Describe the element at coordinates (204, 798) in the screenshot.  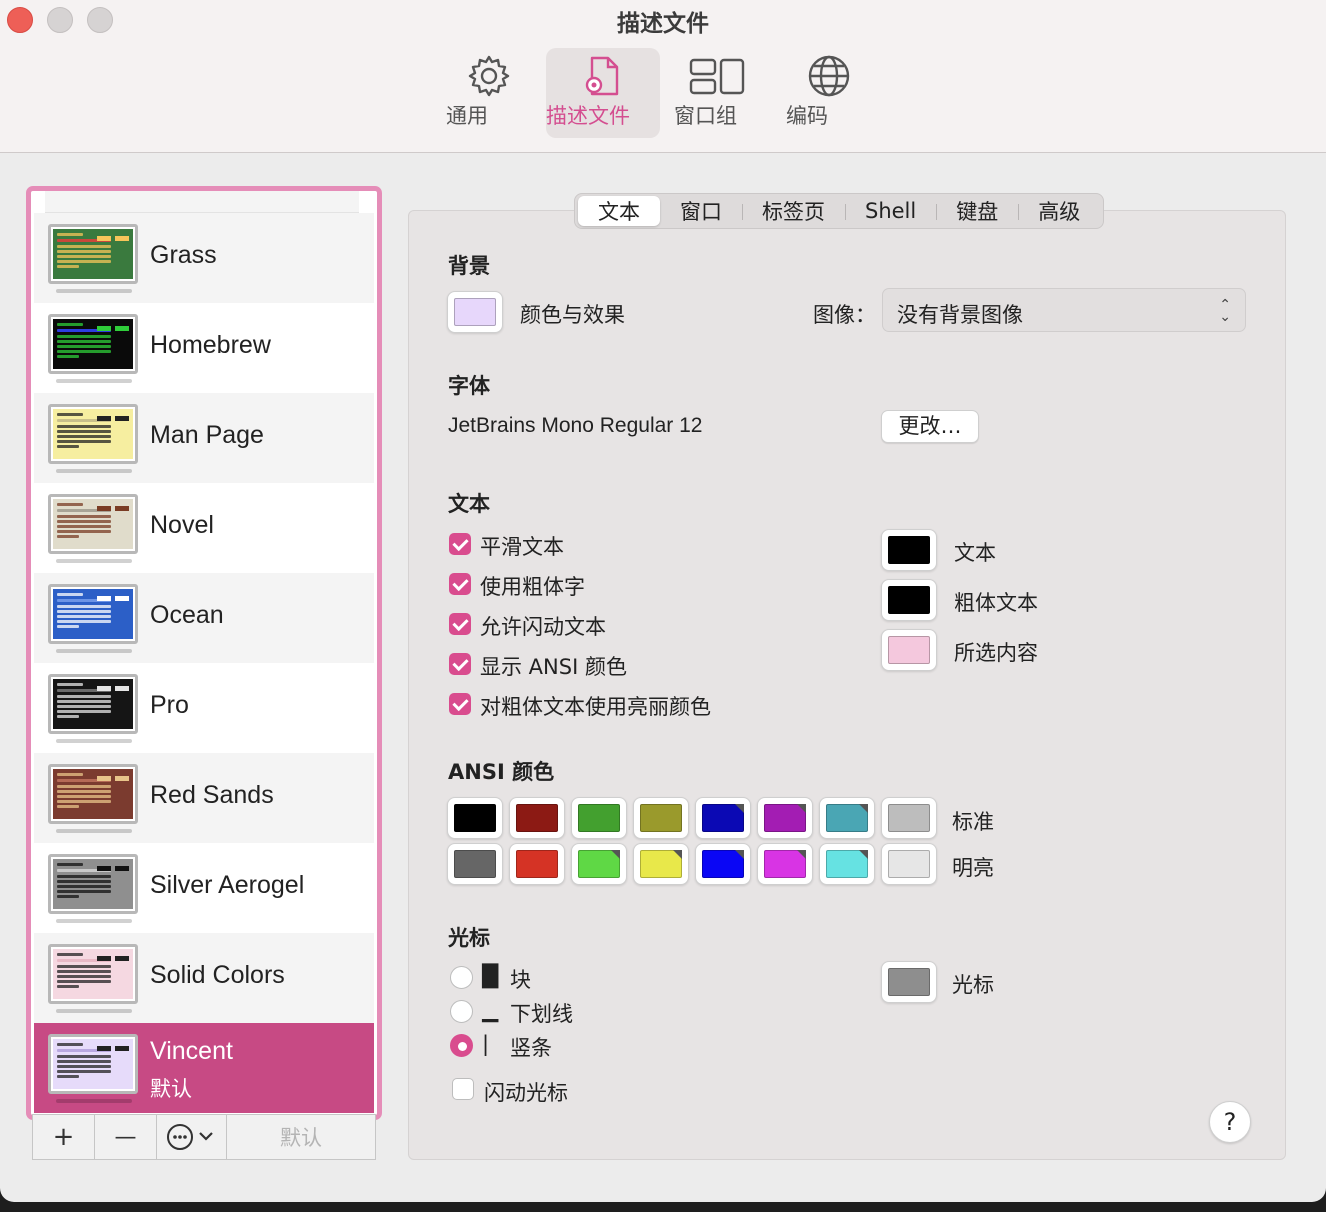
I see `profile-list-item: Red Sands` at that location.